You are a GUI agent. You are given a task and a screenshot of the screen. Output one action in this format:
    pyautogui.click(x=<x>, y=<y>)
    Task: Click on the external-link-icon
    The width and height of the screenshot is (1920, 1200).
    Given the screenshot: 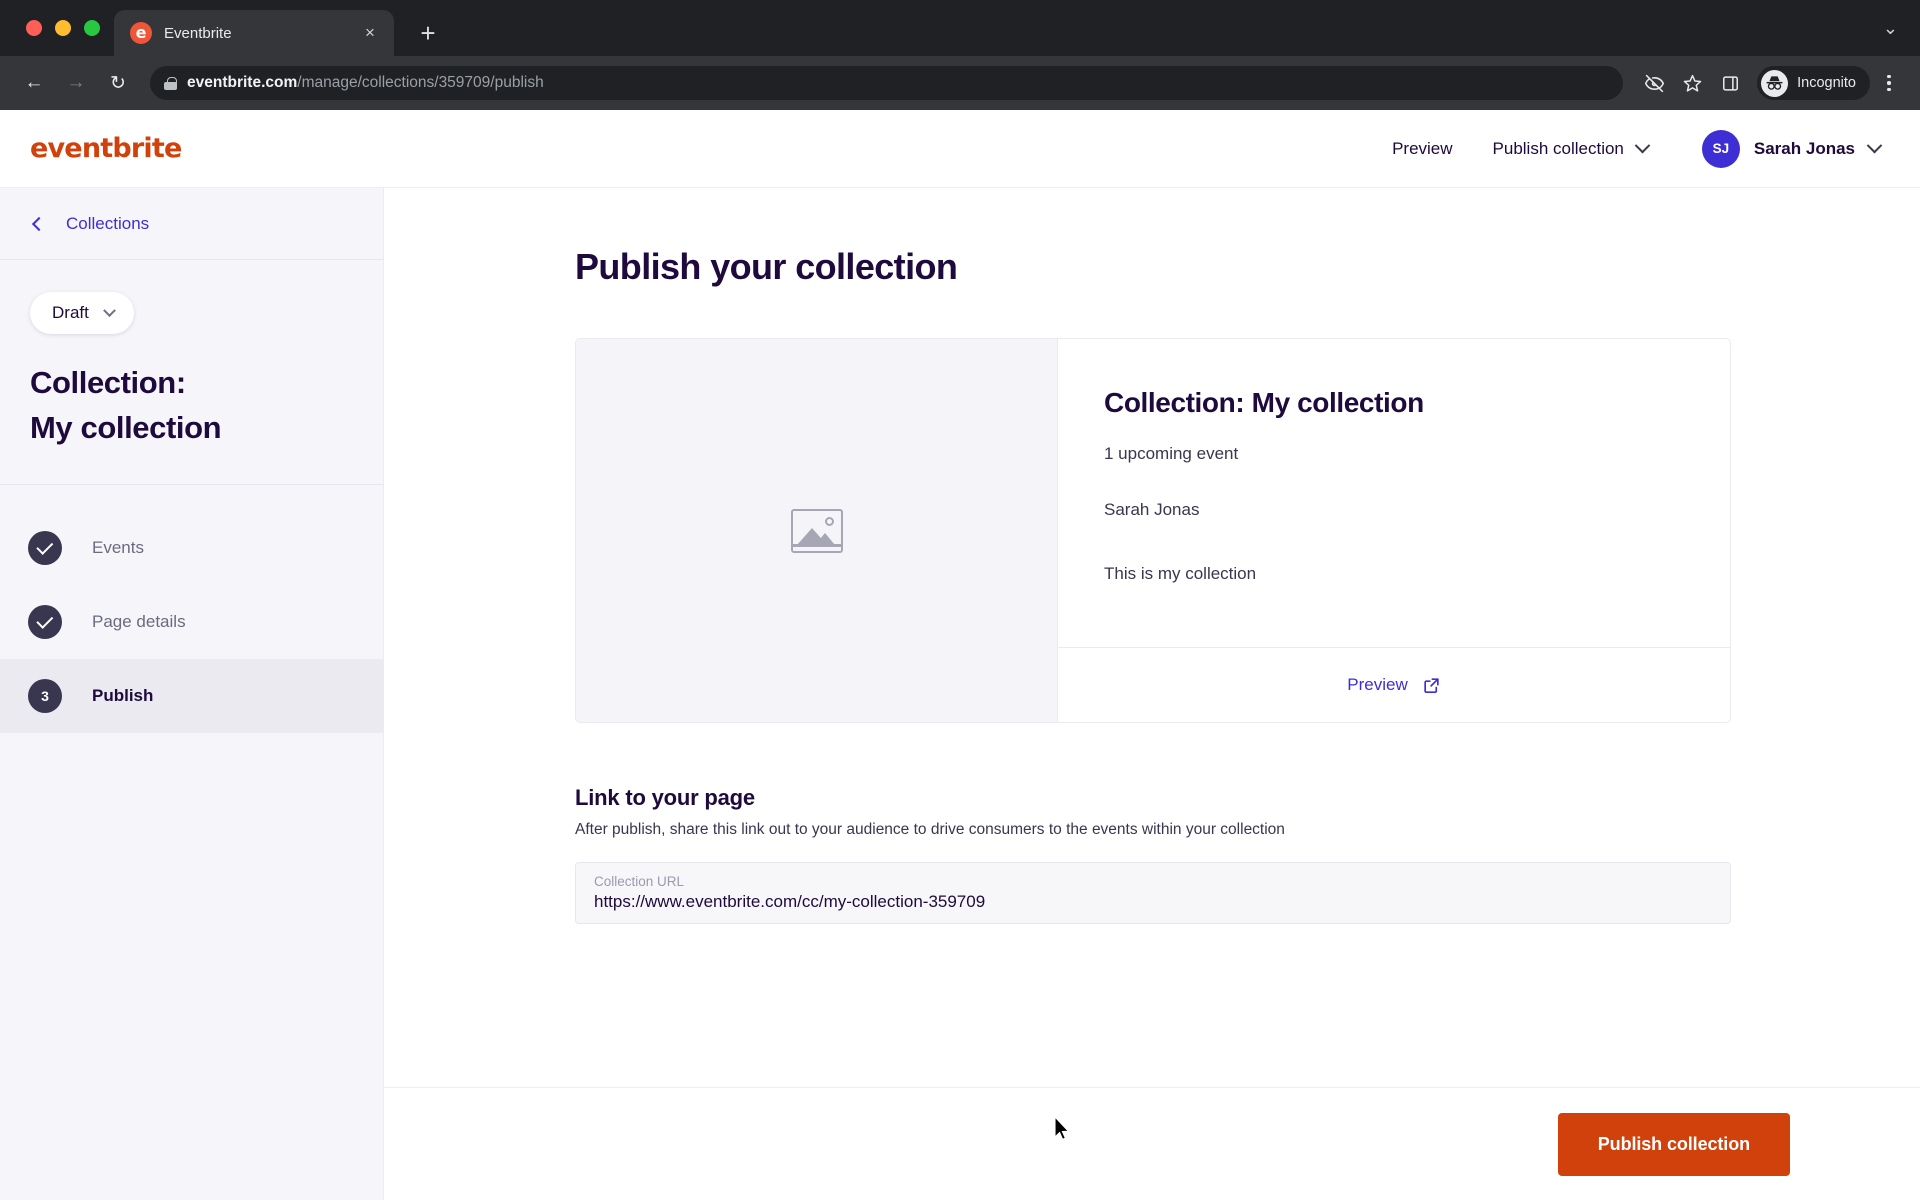 What is the action you would take?
    pyautogui.click(x=1431, y=685)
    